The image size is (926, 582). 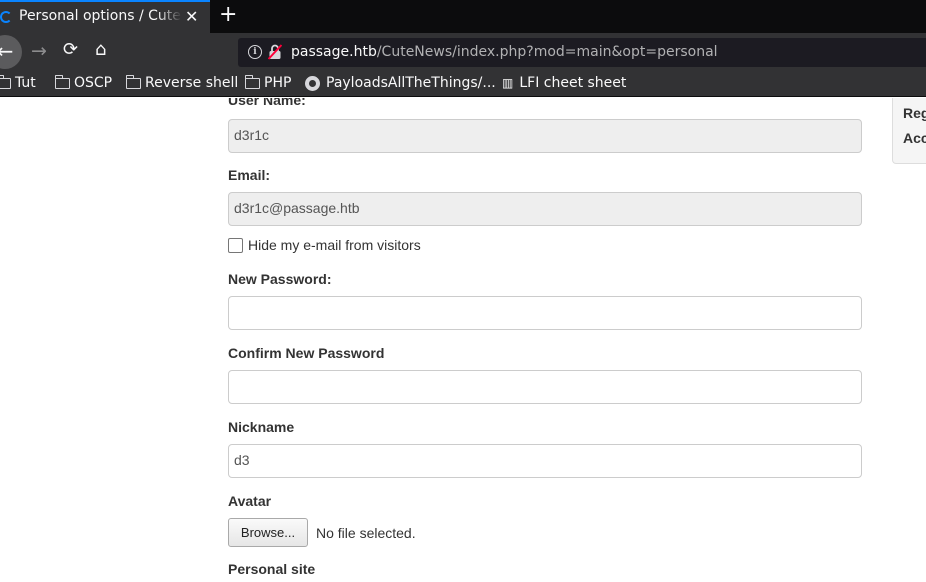 What do you see at coordinates (228, 15) in the screenshot?
I see `new-tab-button: +` at bounding box center [228, 15].